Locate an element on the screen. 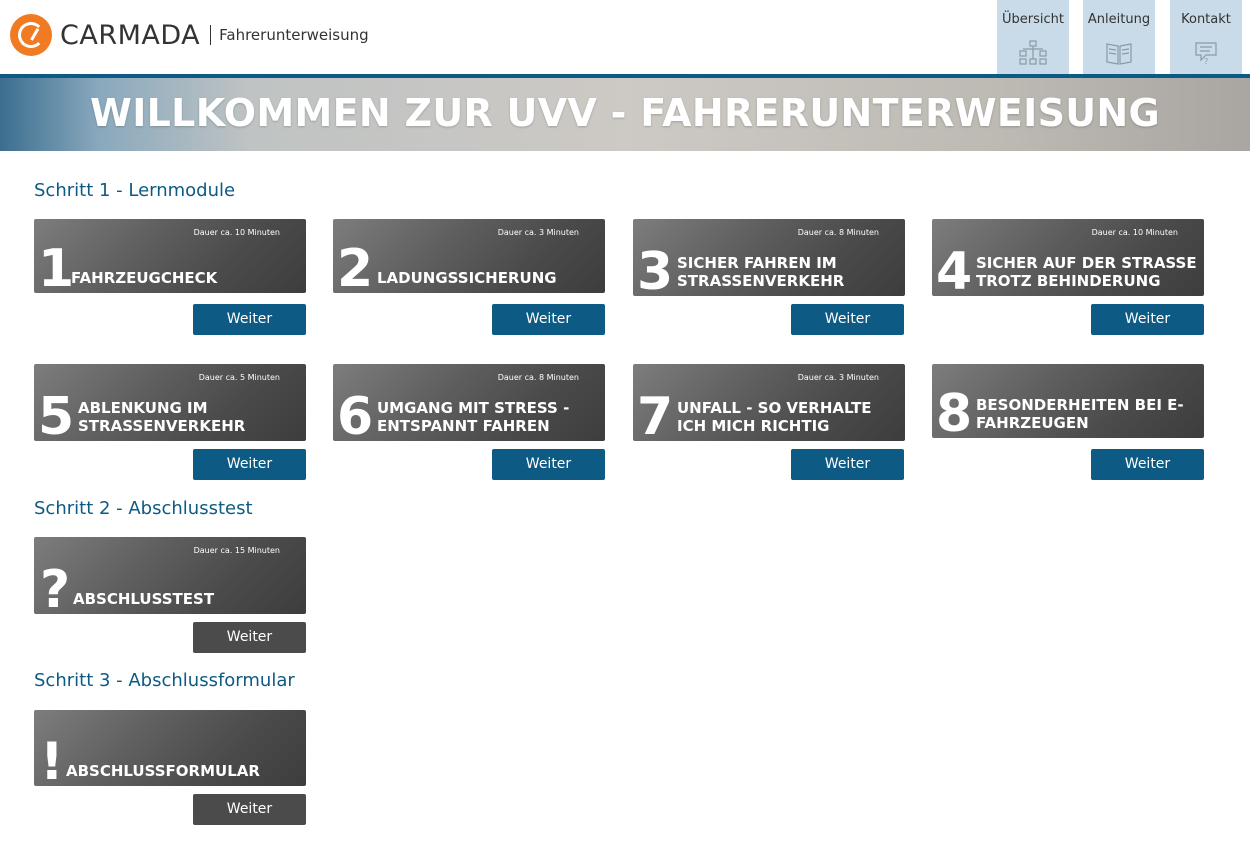 The width and height of the screenshot is (1250, 843). module-number: 2 is located at coordinates (355, 266).